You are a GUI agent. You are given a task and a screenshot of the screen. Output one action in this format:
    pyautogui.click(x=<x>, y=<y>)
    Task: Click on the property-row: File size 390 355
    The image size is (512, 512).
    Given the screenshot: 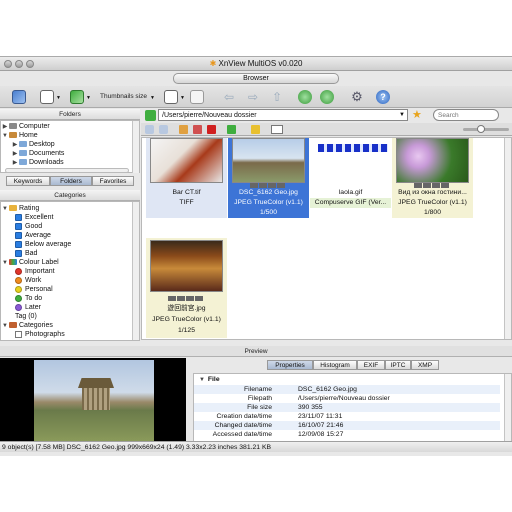 What is the action you would take?
    pyautogui.click(x=347, y=407)
    